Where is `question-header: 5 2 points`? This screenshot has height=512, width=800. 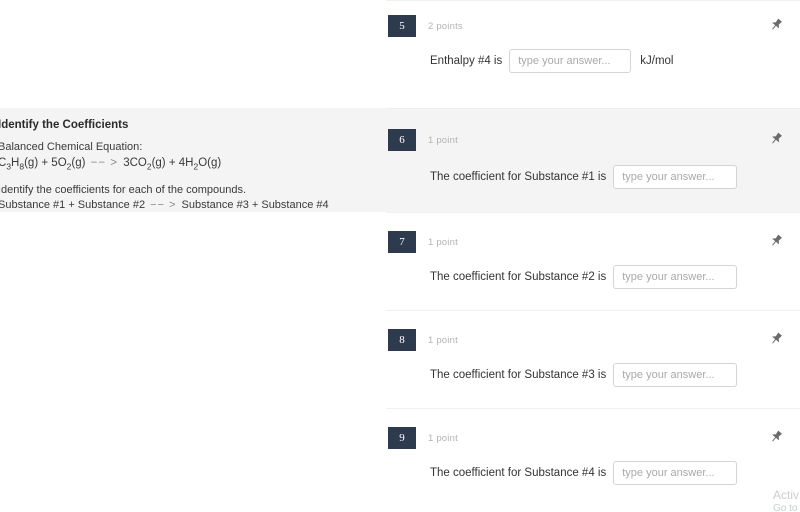
question-header: 5 2 points is located at coordinates (425, 26).